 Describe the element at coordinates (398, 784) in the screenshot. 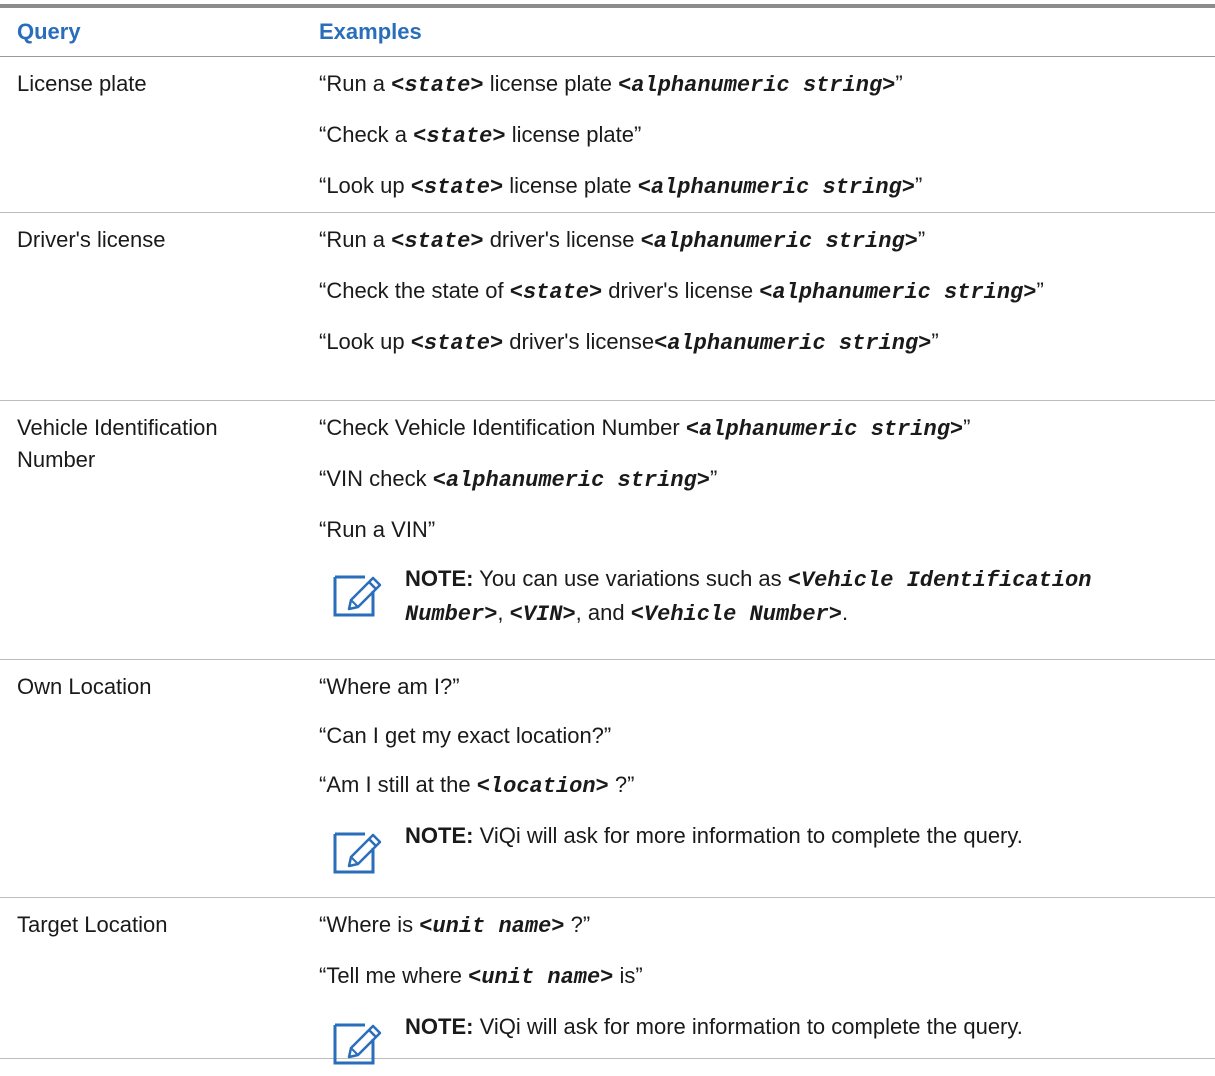

I see `example-text: “Am I still at the` at that location.